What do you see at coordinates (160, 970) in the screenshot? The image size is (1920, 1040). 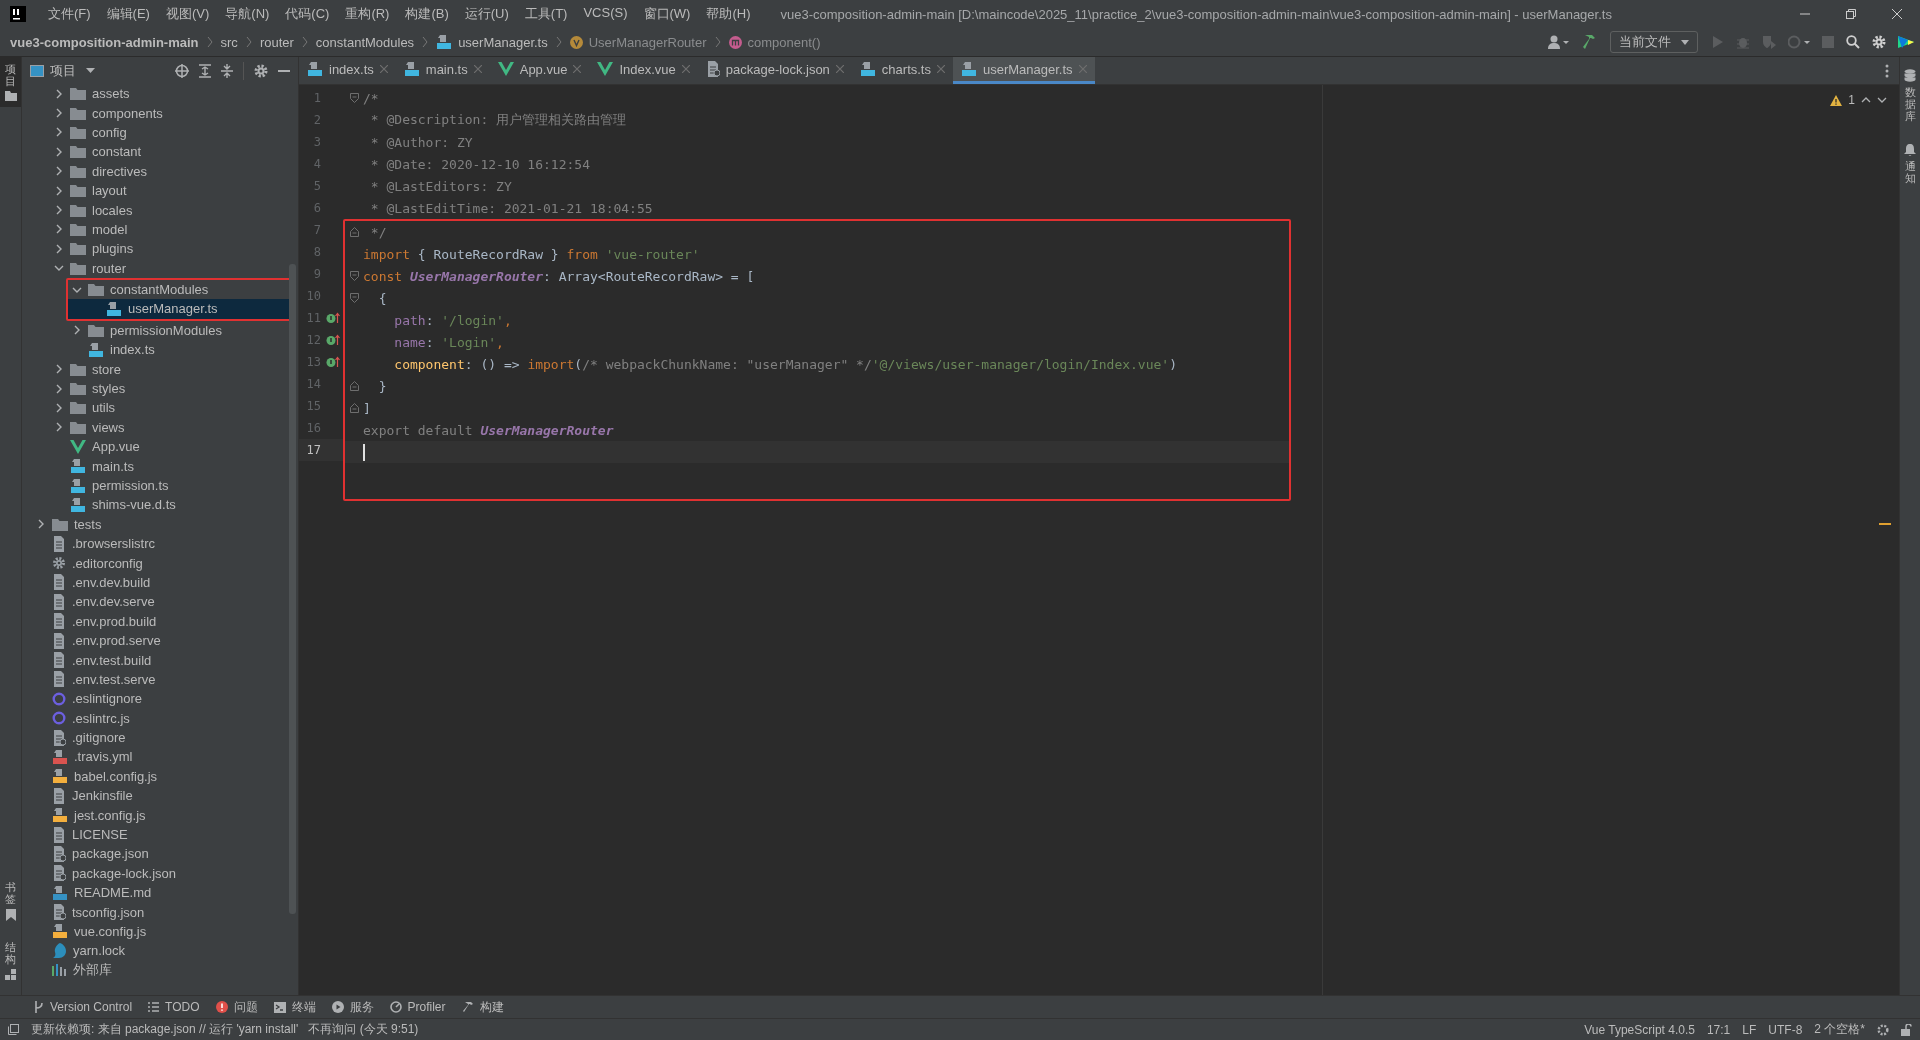 I see `tree-item: 外部库` at bounding box center [160, 970].